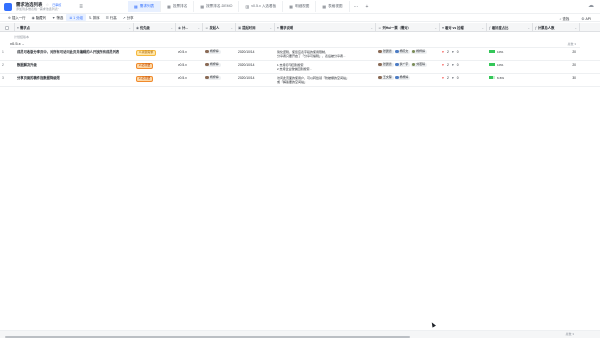  I want to click on add-view-icon: +, so click(367, 6).